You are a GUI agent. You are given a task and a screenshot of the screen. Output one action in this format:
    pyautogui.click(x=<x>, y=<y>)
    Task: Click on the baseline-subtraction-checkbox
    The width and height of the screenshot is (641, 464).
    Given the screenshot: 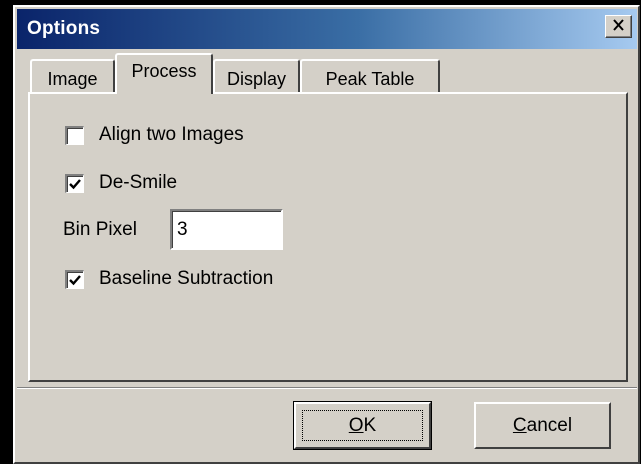 What is the action you would take?
    pyautogui.click(x=74, y=279)
    